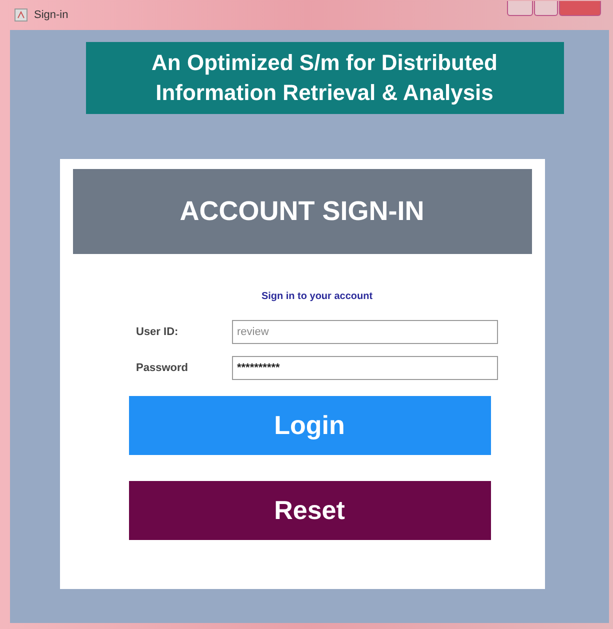 Image resolution: width=613 pixels, height=629 pixels. What do you see at coordinates (325, 93) in the screenshot?
I see `banner-text: Information Retrieval & Analysis` at bounding box center [325, 93].